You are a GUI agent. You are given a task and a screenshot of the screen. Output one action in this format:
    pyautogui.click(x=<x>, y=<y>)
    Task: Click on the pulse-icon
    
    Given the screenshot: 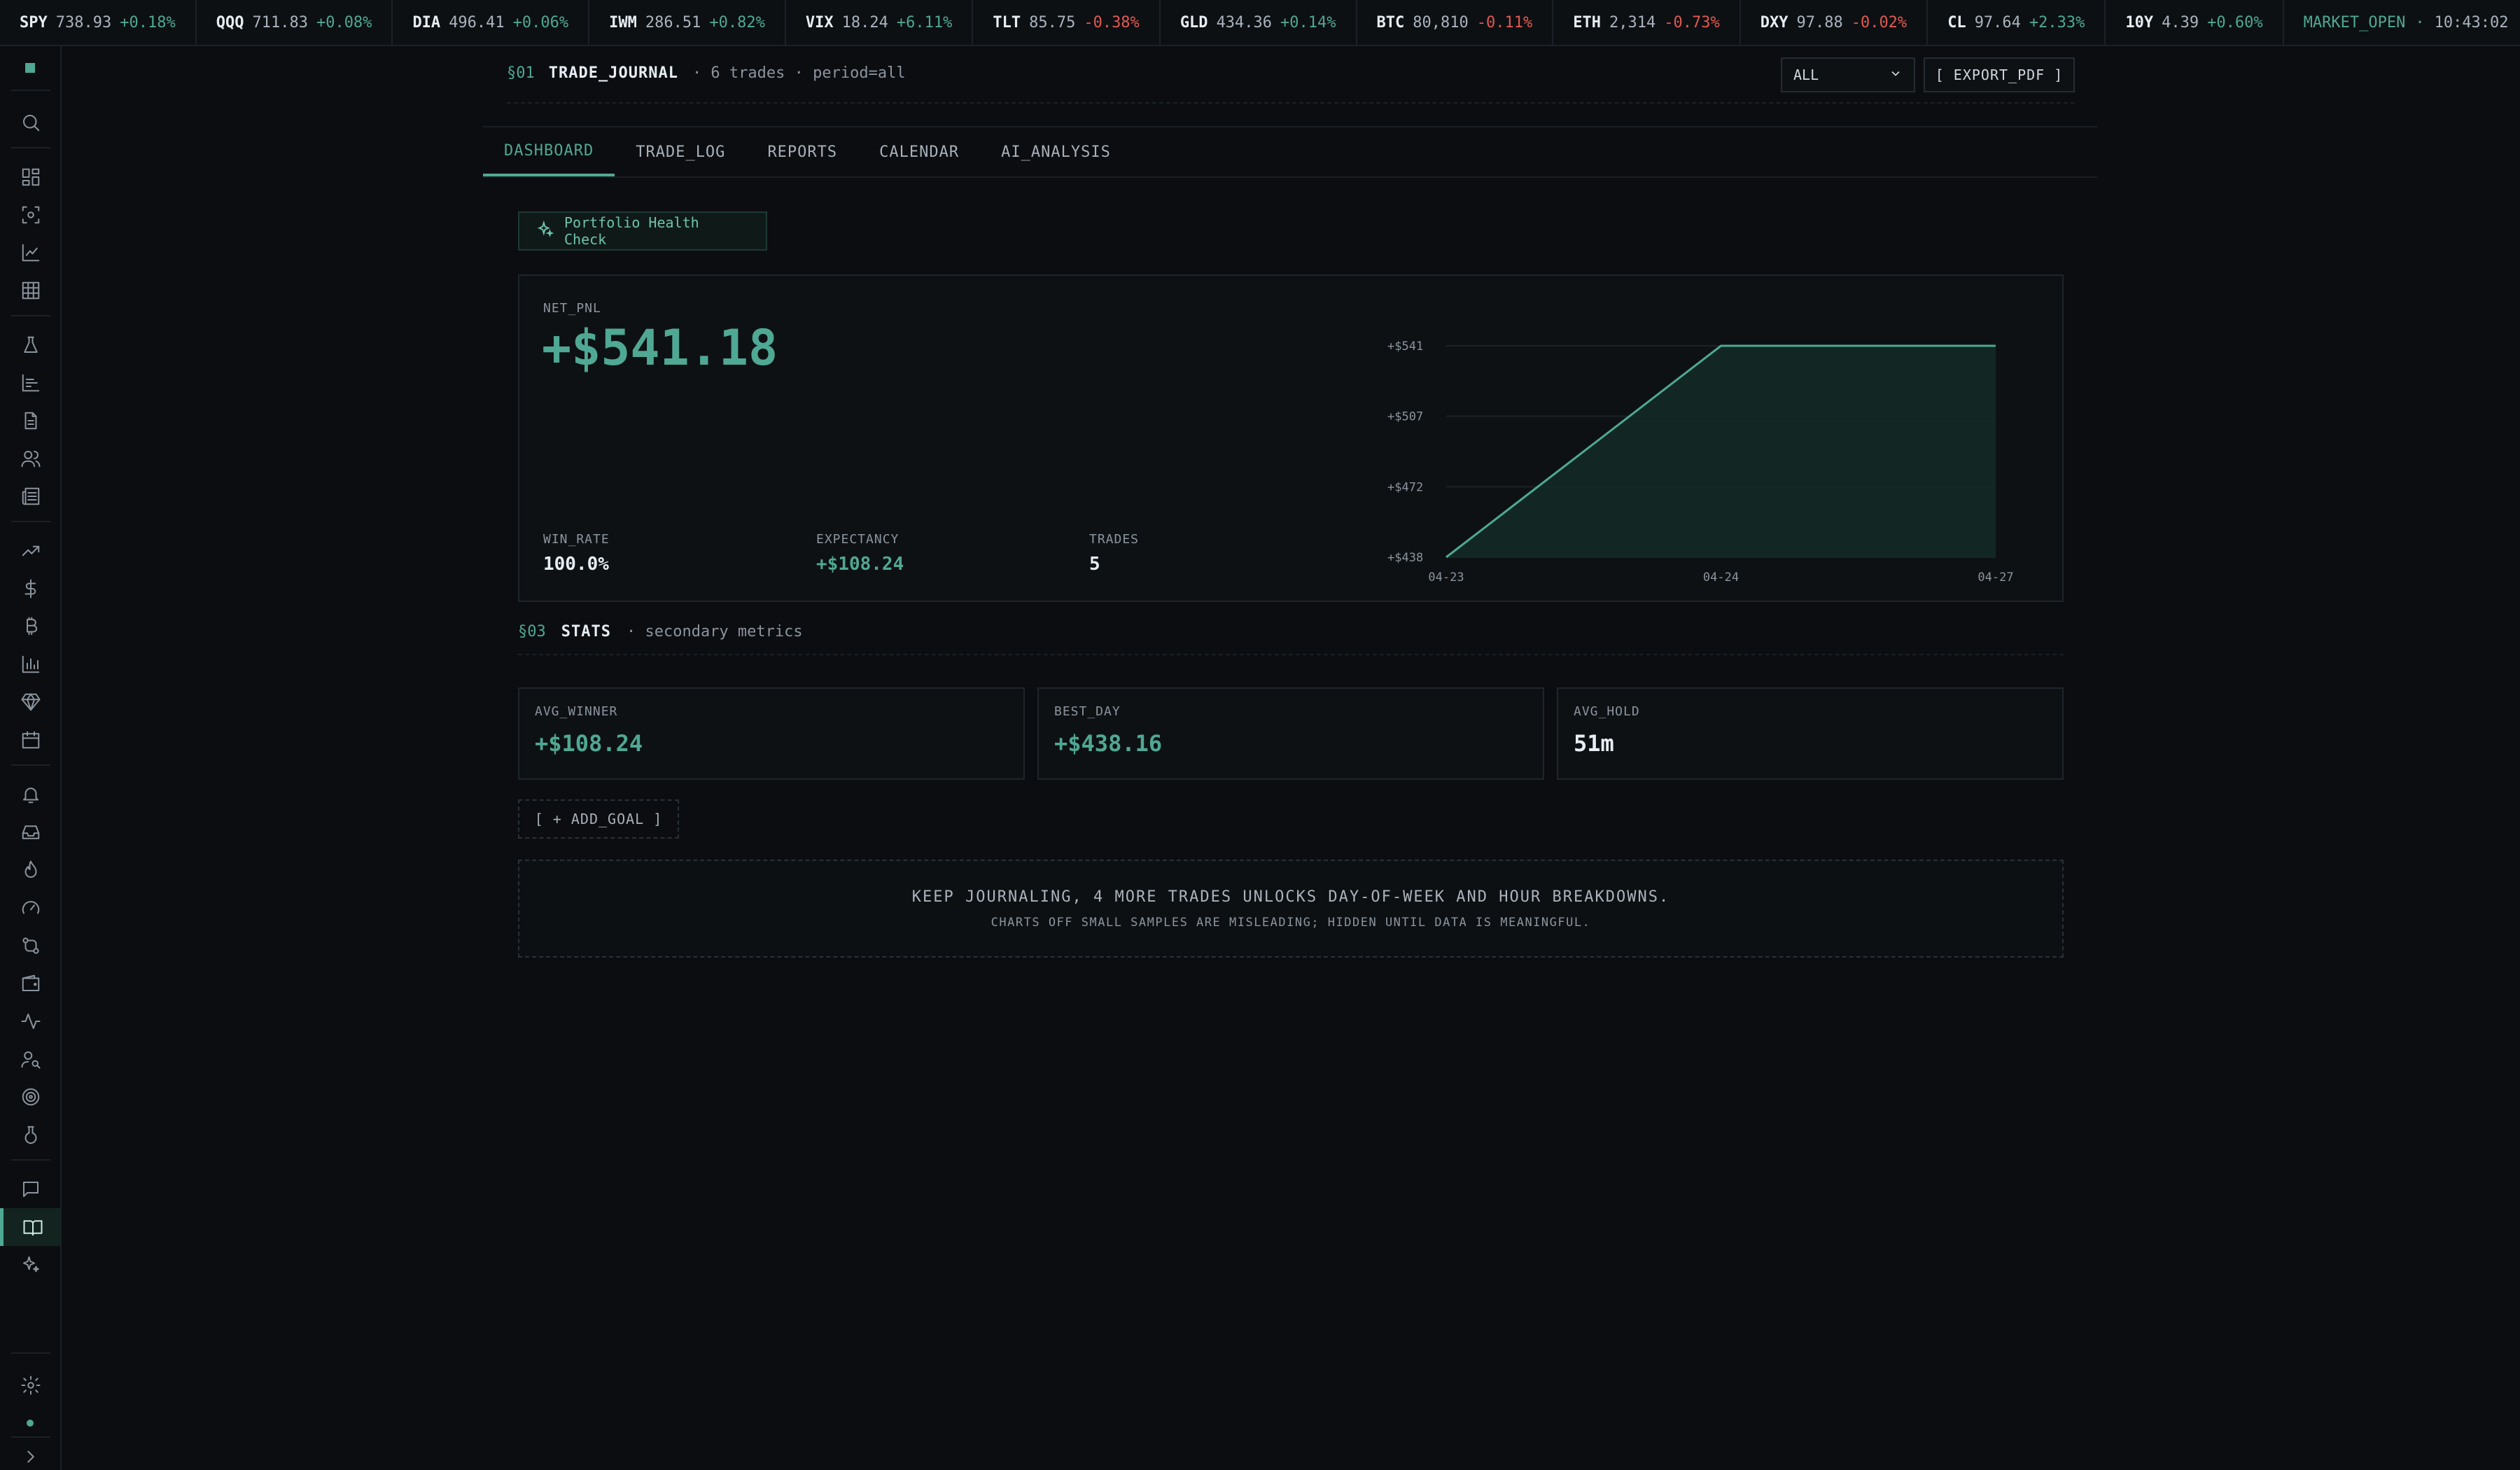 What is the action you would take?
    pyautogui.click(x=31, y=1021)
    